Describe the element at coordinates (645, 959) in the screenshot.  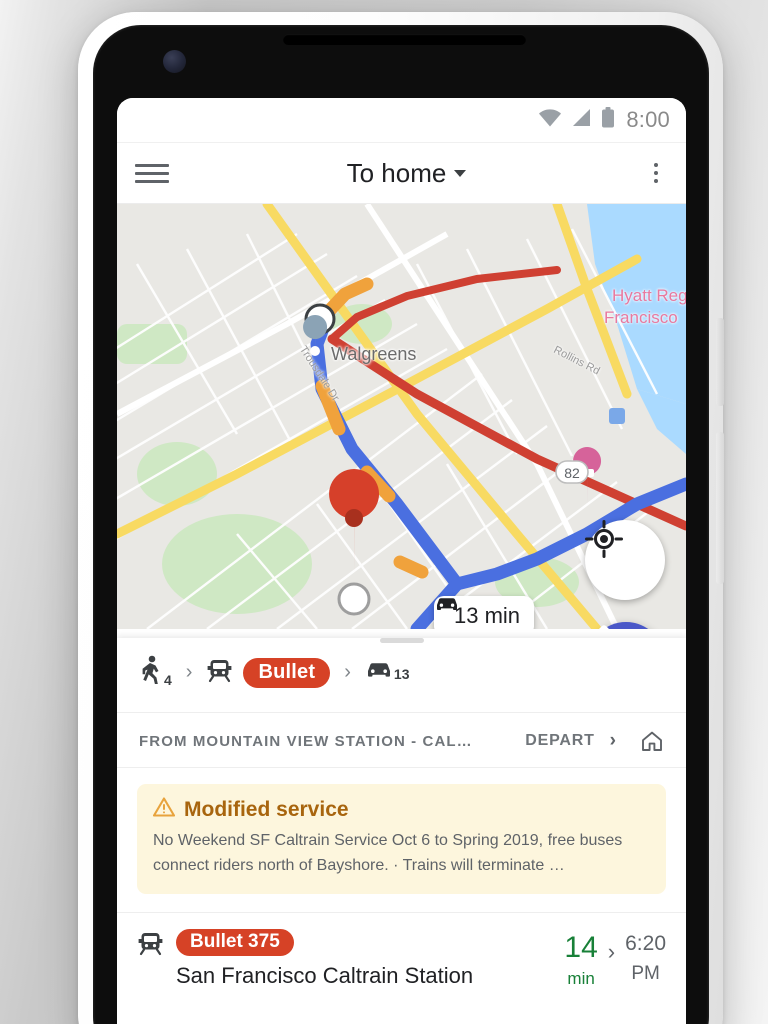
I see `departure-clock-block: 6:20 PM` at that location.